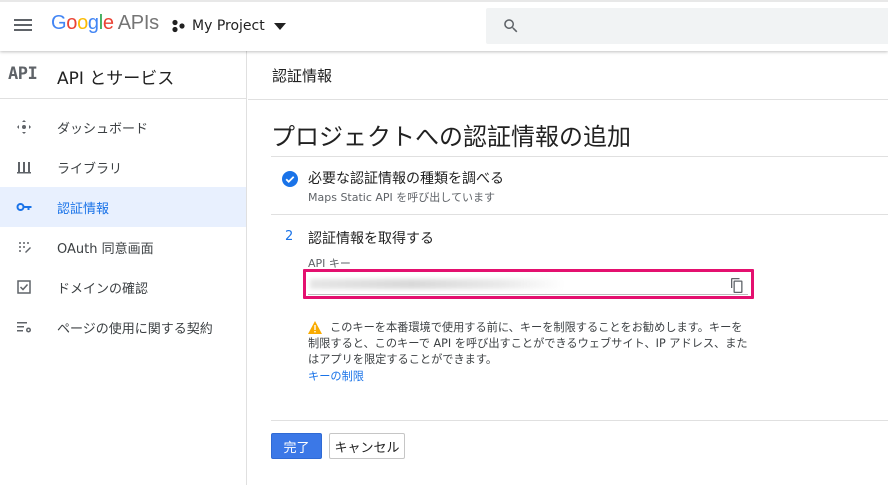 The height and width of the screenshot is (485, 888). Describe the element at coordinates (83, 209) in the screenshot. I see `sidebar-item-label: 認証情報` at that location.